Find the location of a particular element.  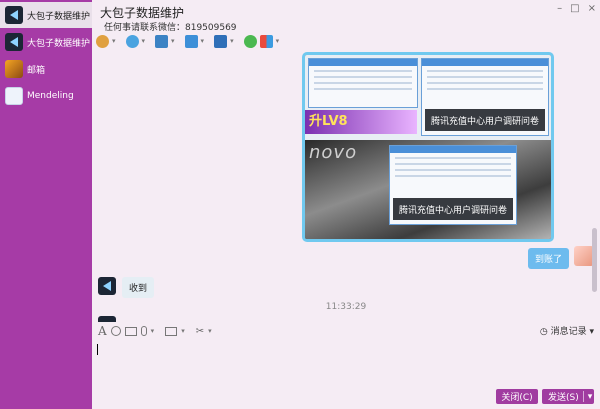

gif-icon is located at coordinates (130, 331).